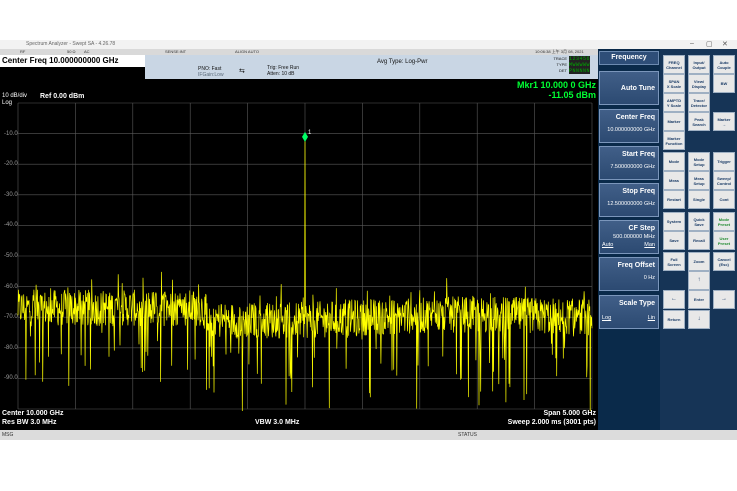 This screenshot has height=491, width=737. I want to click on save-key: Save, so click(674, 240).